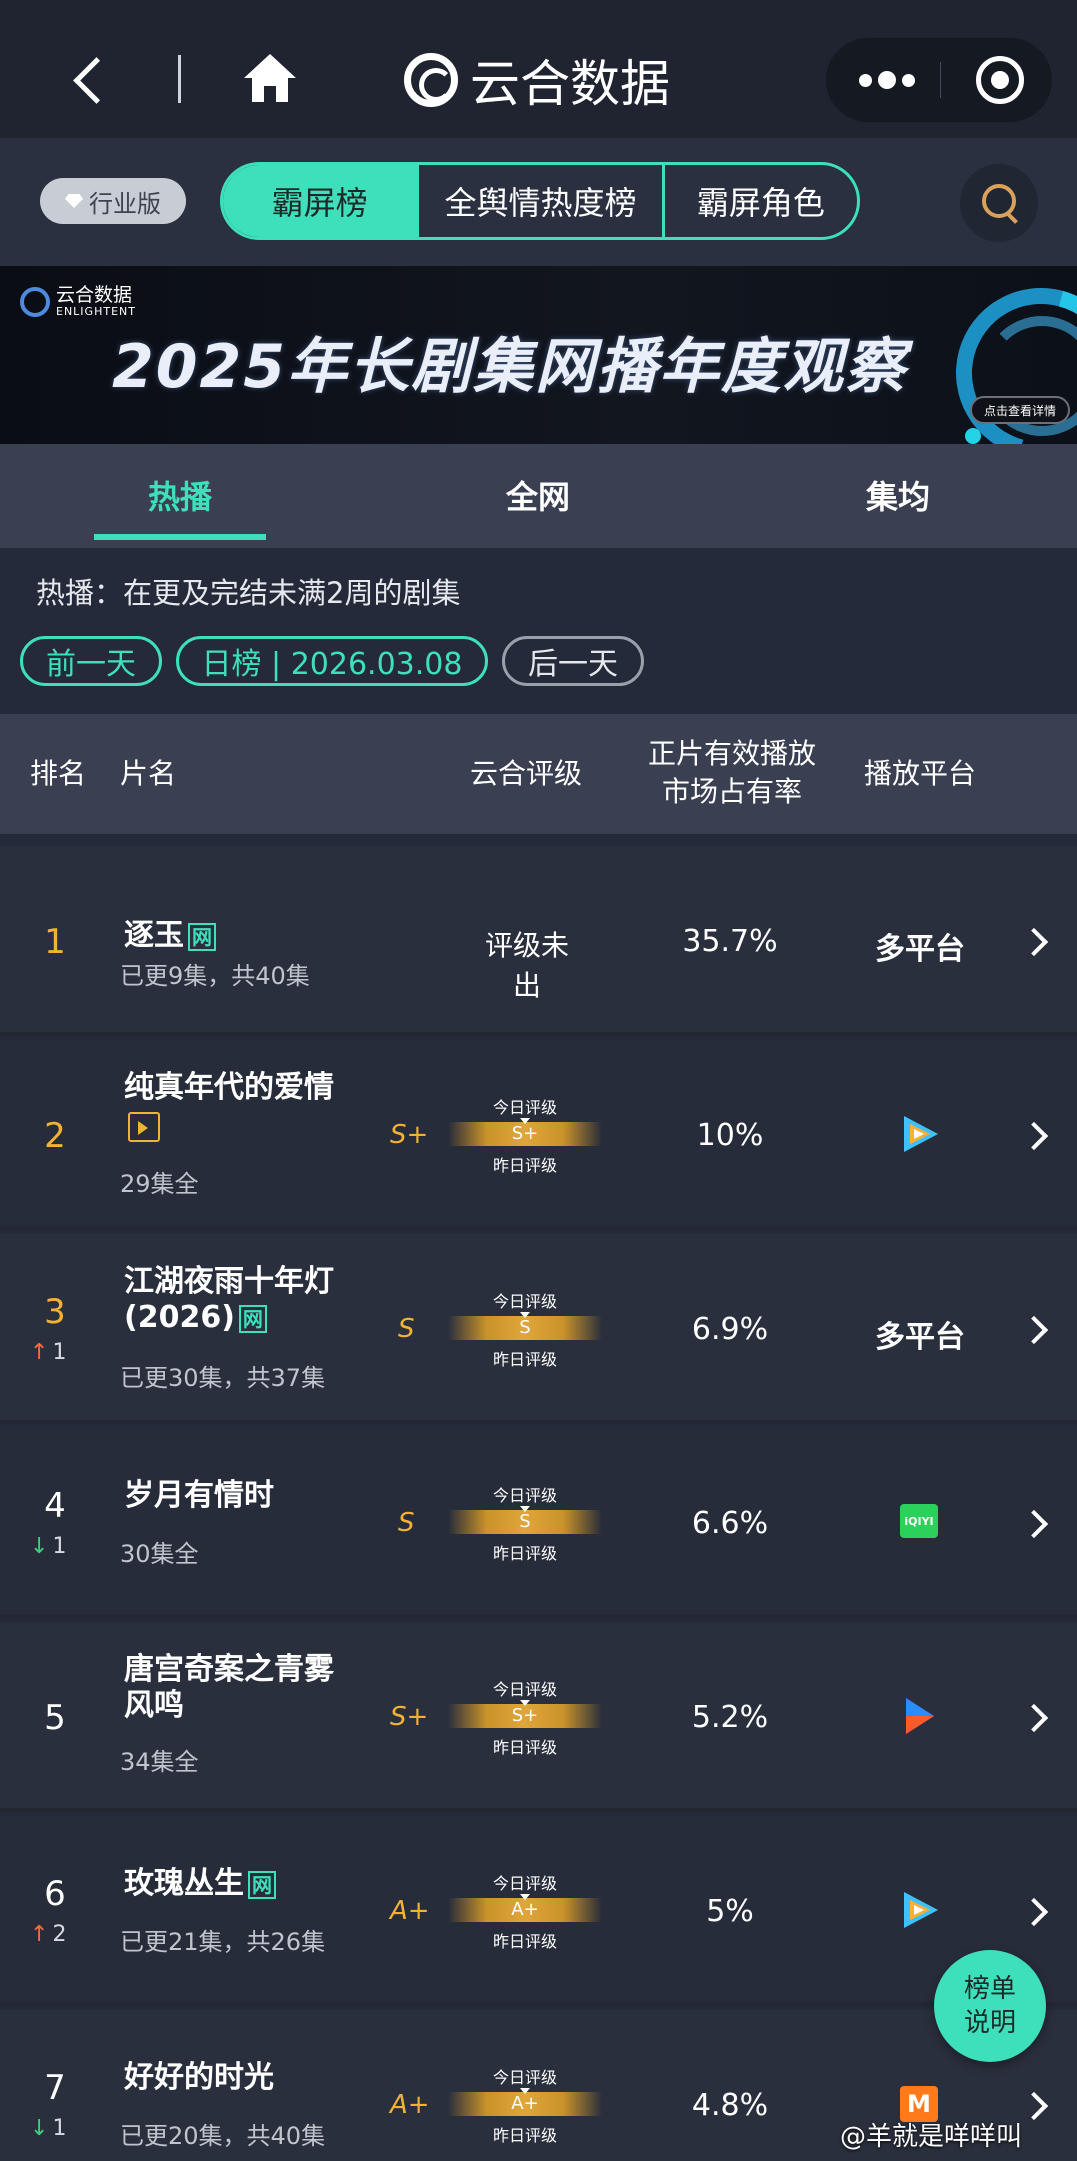 The height and width of the screenshot is (2161, 1077). I want to click on table-header: 排名 片名 云合评级 正片有效播放 市场占有率 播放平台, so click(538, 774).